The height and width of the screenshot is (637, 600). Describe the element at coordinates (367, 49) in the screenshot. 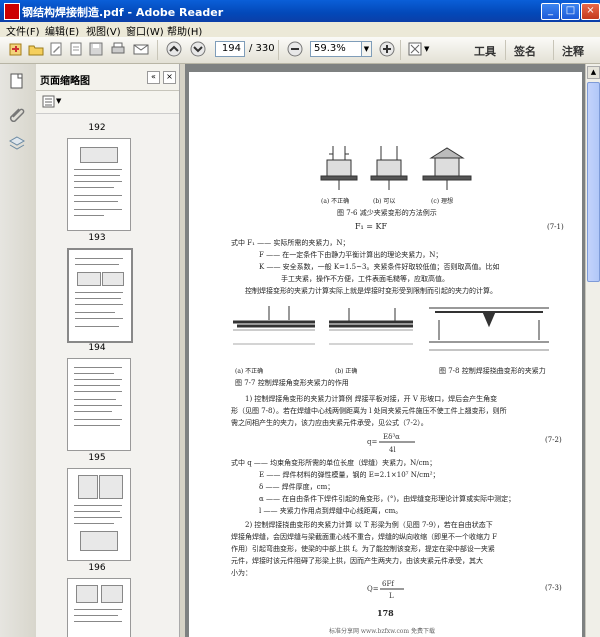

I see `zoom-dropdown: ▼` at that location.